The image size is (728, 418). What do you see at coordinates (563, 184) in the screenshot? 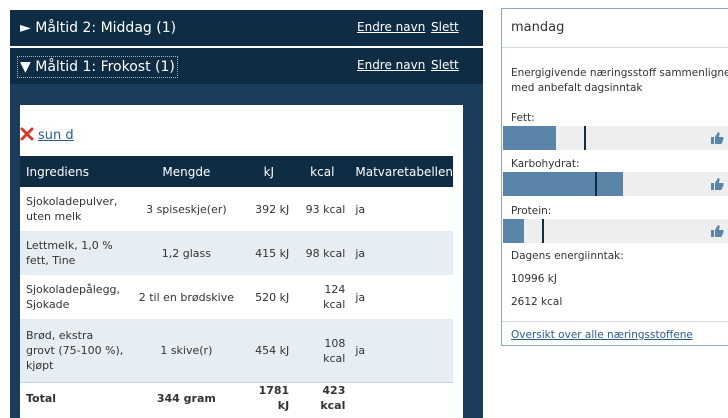
I see `carb-bar-fill` at bounding box center [563, 184].